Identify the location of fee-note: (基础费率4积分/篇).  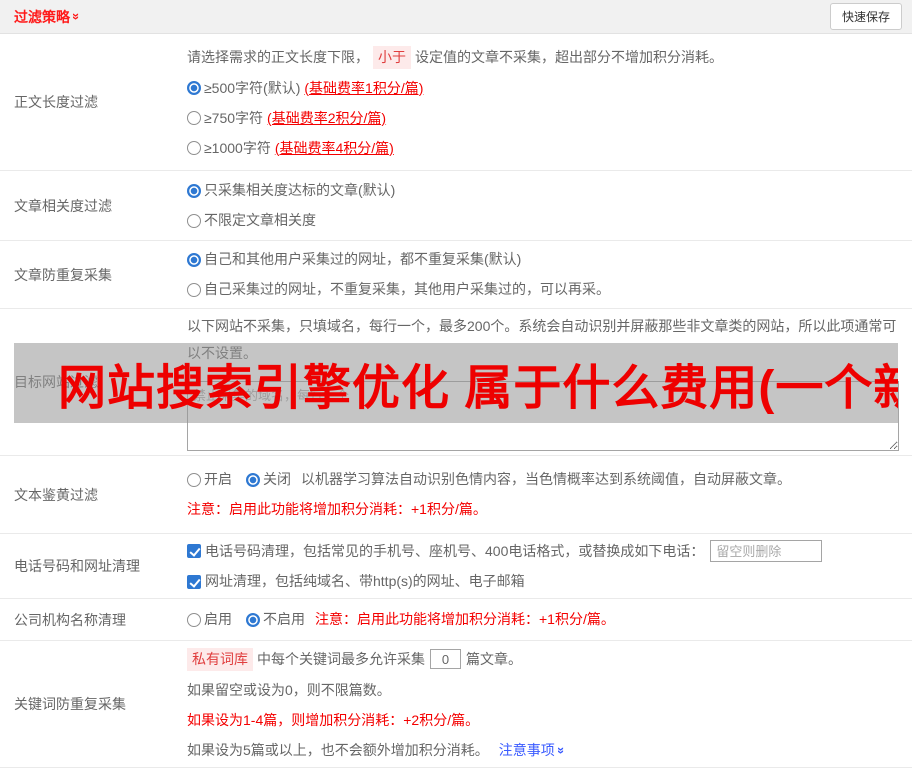
(334, 147).